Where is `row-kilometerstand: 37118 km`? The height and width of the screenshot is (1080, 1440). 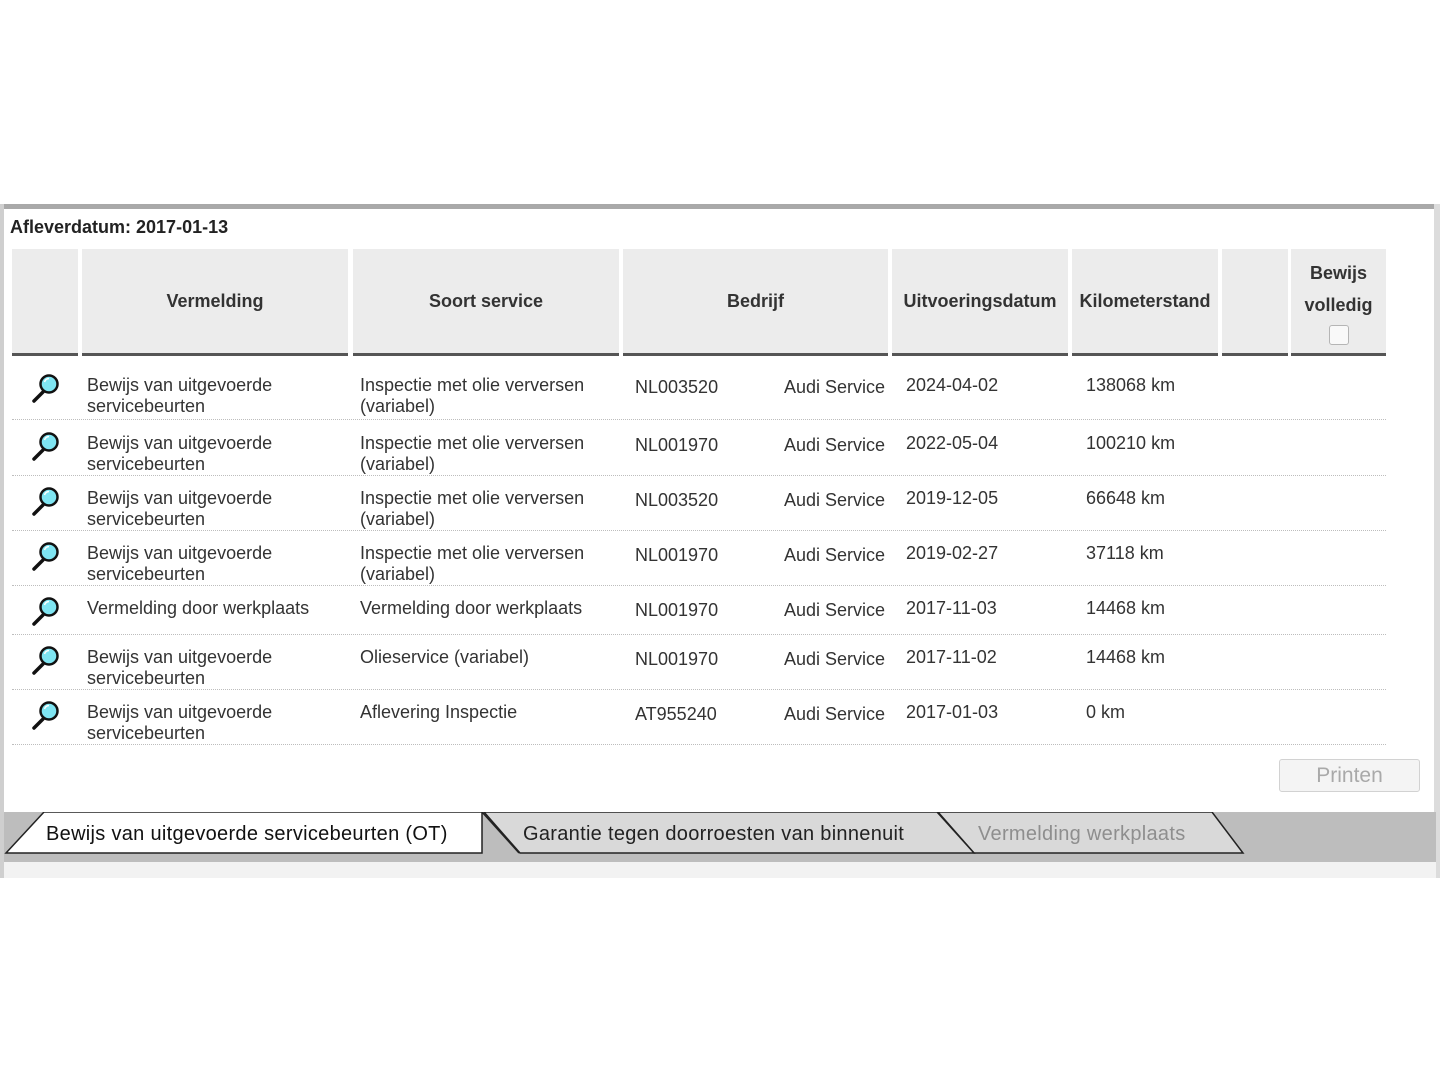
row-kilometerstand: 37118 km is located at coordinates (1125, 553).